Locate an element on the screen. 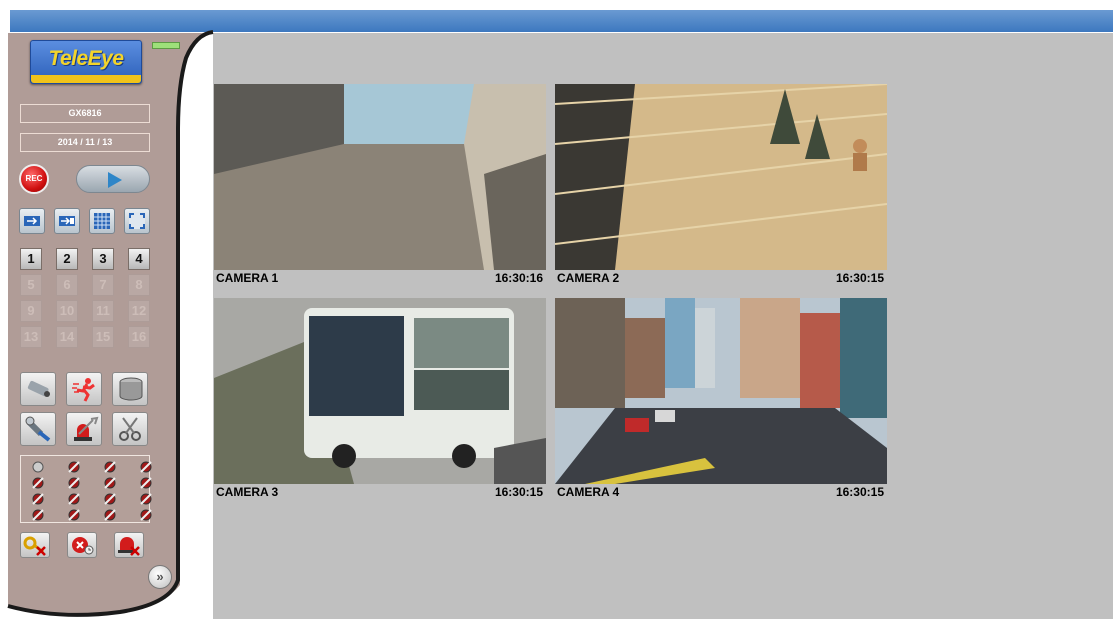  fullscreen-icon is located at coordinates (137, 221).